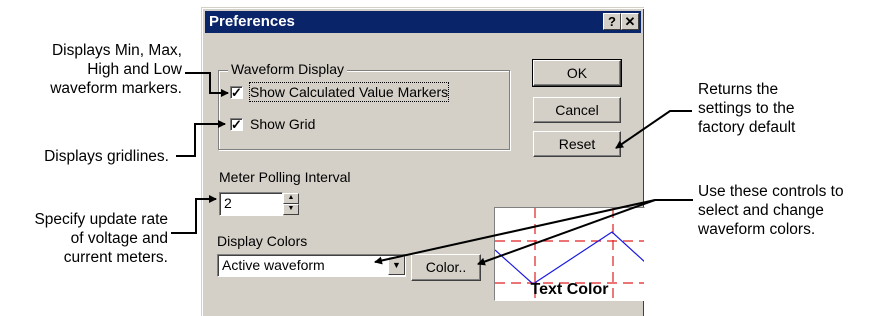 Image resolution: width=873 pixels, height=316 pixels. Describe the element at coordinates (119, 238) in the screenshot. I see `annotation-line: of voltage and` at that location.